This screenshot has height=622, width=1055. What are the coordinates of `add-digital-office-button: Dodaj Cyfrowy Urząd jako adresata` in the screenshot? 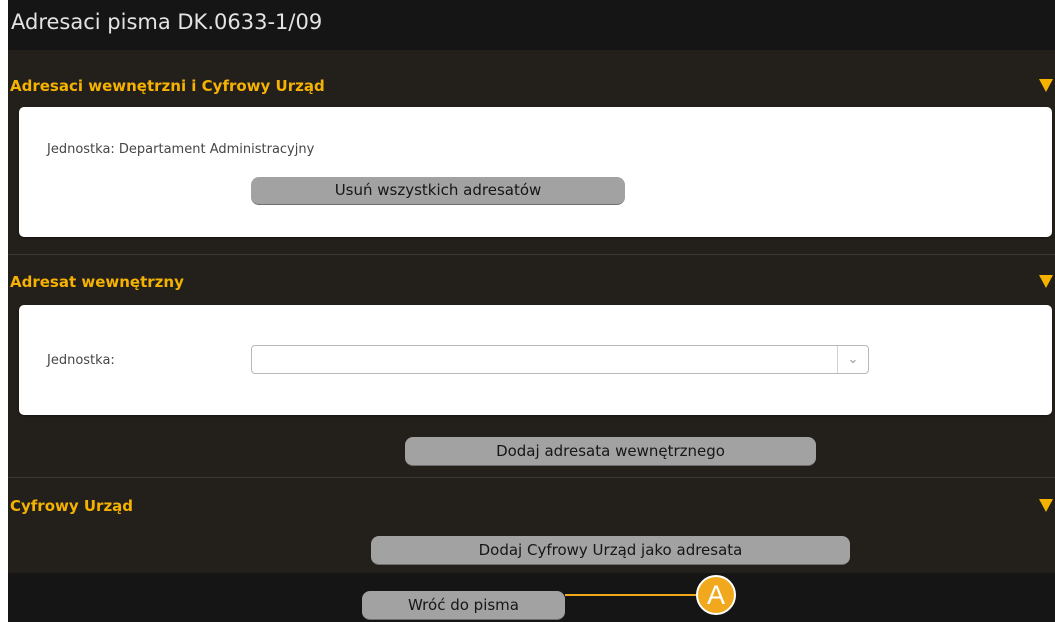 It's located at (610, 550).